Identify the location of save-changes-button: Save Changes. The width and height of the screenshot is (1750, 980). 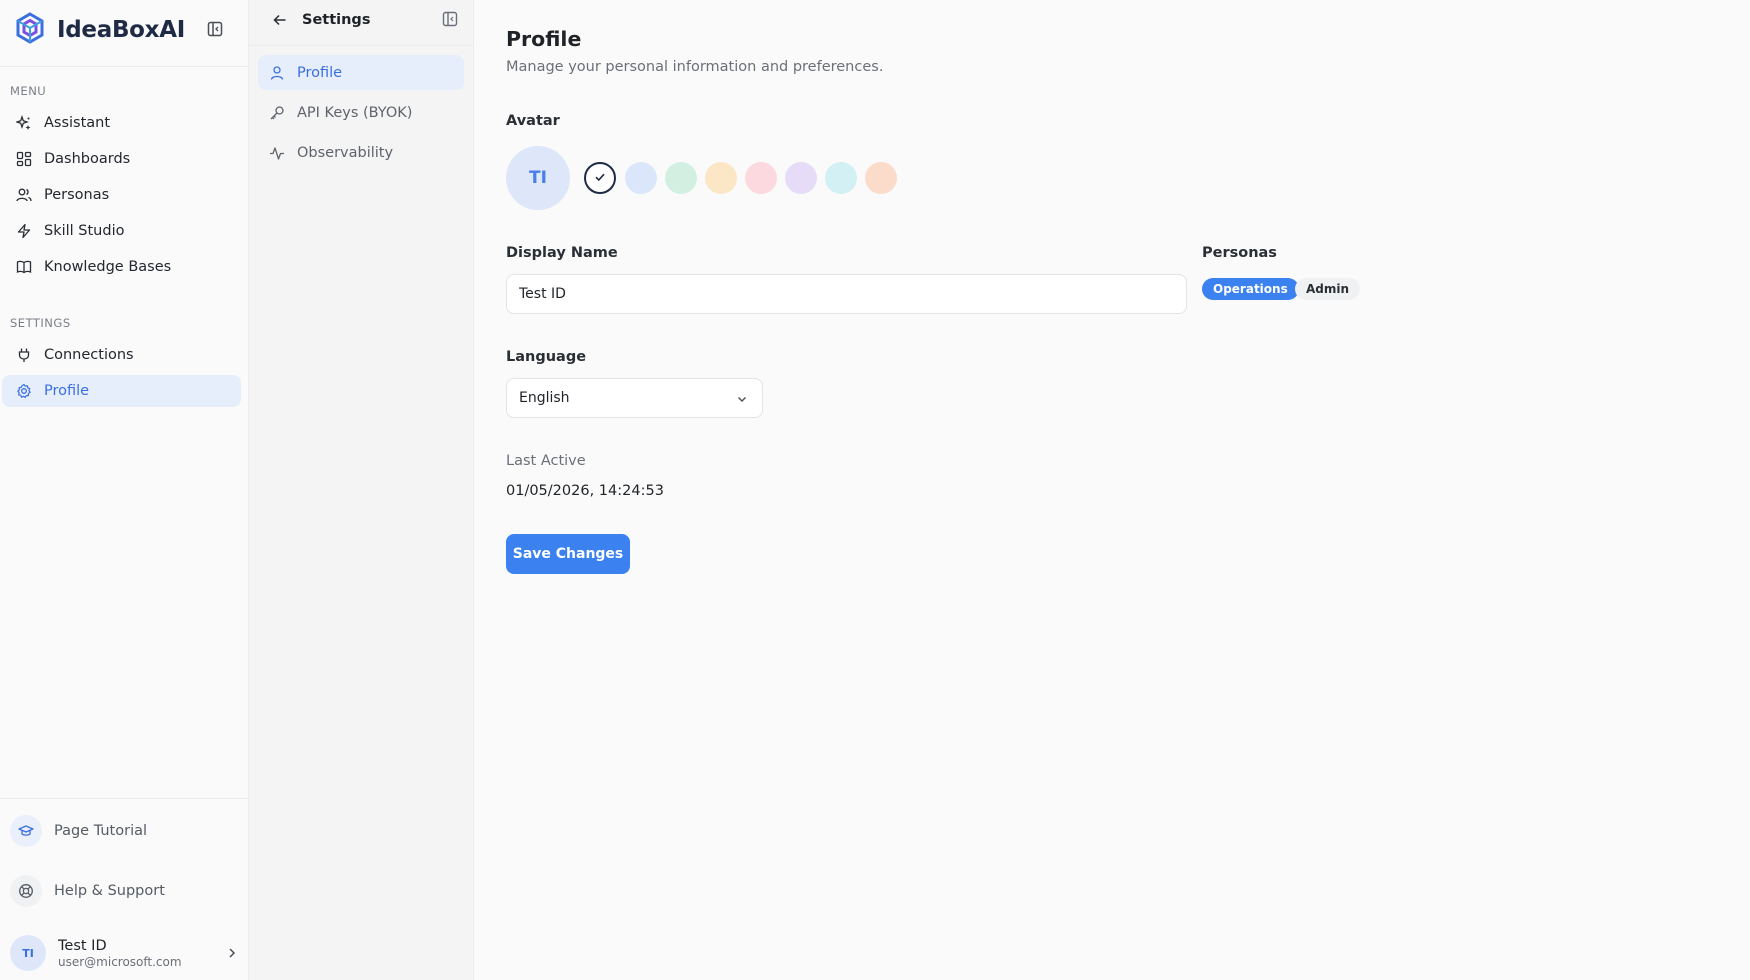
(568, 554).